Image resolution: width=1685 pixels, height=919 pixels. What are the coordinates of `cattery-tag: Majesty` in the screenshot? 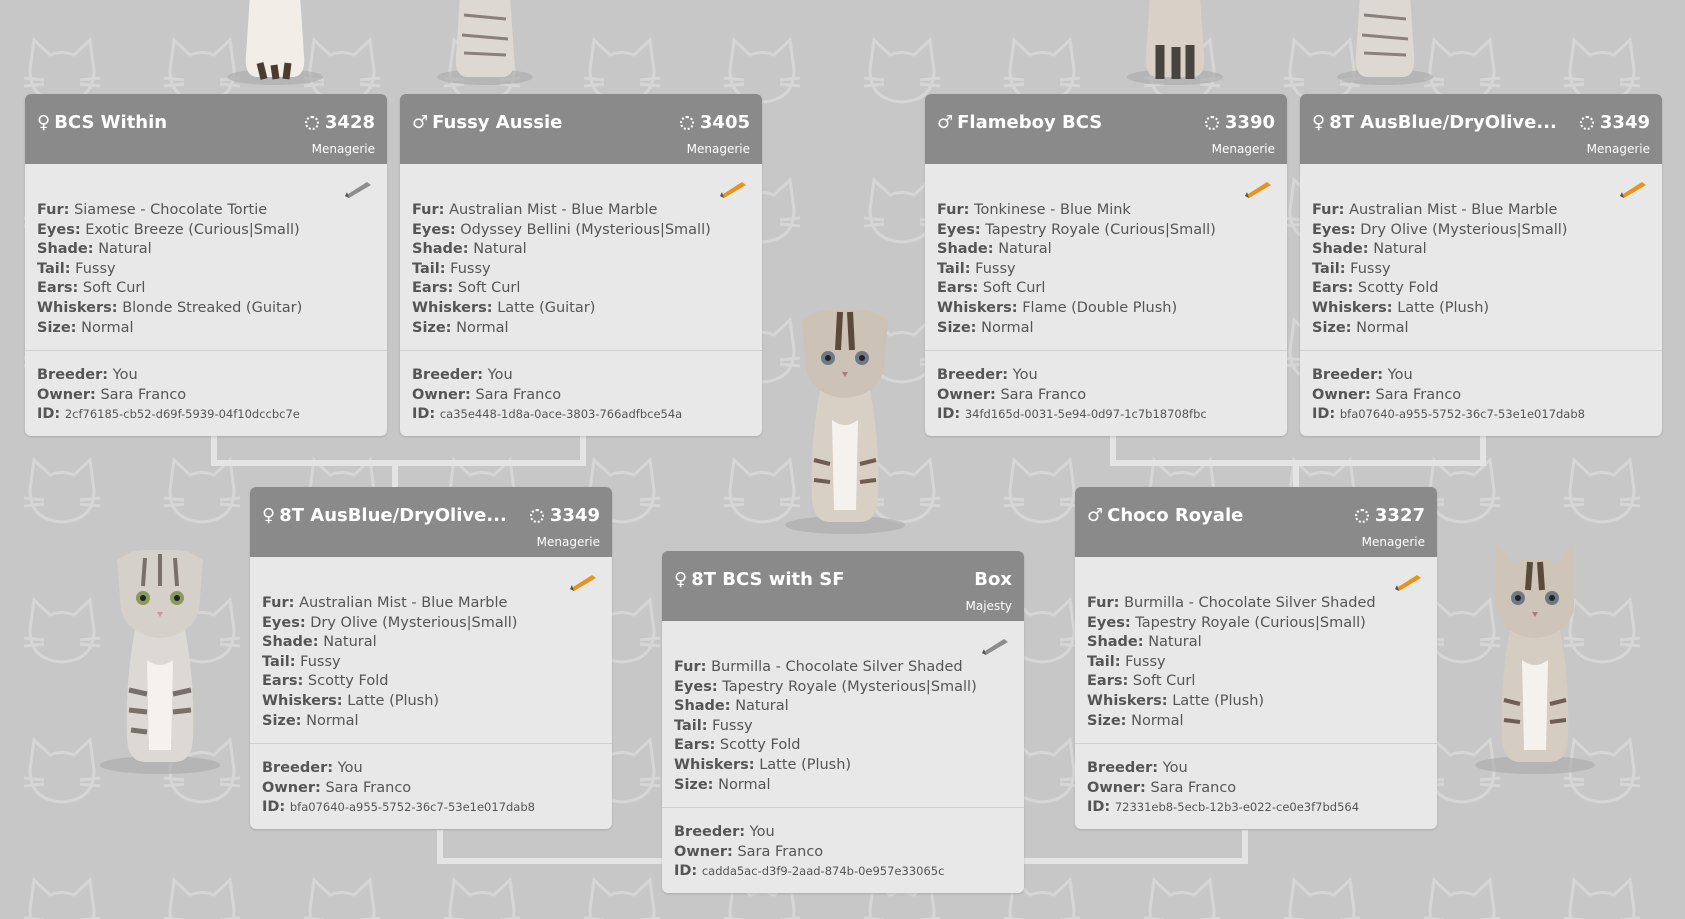 It's located at (988, 606).